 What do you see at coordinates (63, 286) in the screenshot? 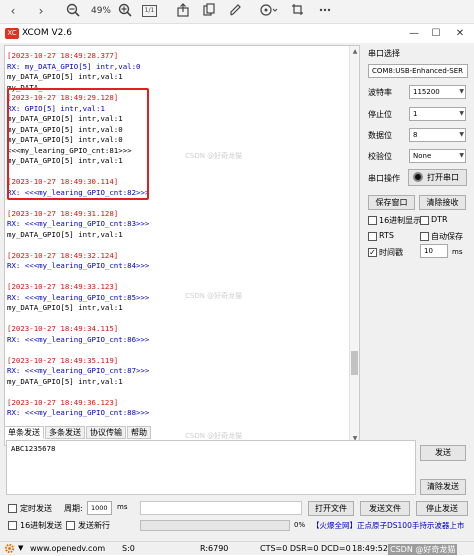
I see `log-timestamp: [2023-10-27 18:49:33.123]` at bounding box center [63, 286].